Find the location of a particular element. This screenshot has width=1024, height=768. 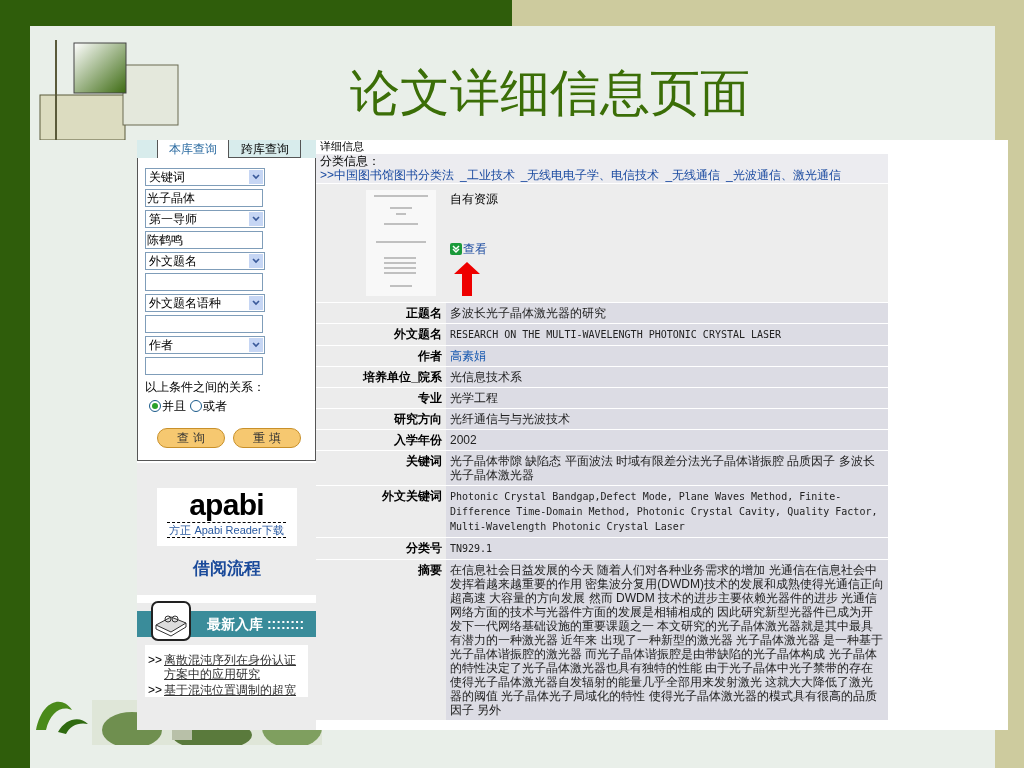

search-tab: 本库查询 is located at coordinates (193, 149).